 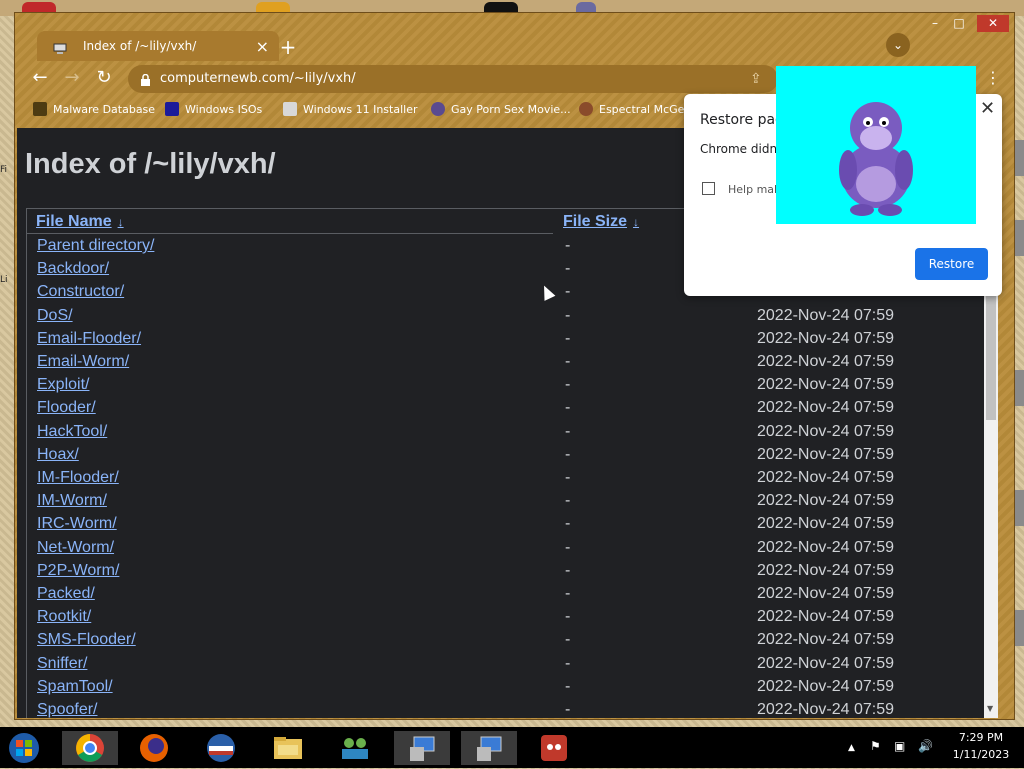 I want to click on bookmark-item: Windows ISOs, so click(x=213, y=111).